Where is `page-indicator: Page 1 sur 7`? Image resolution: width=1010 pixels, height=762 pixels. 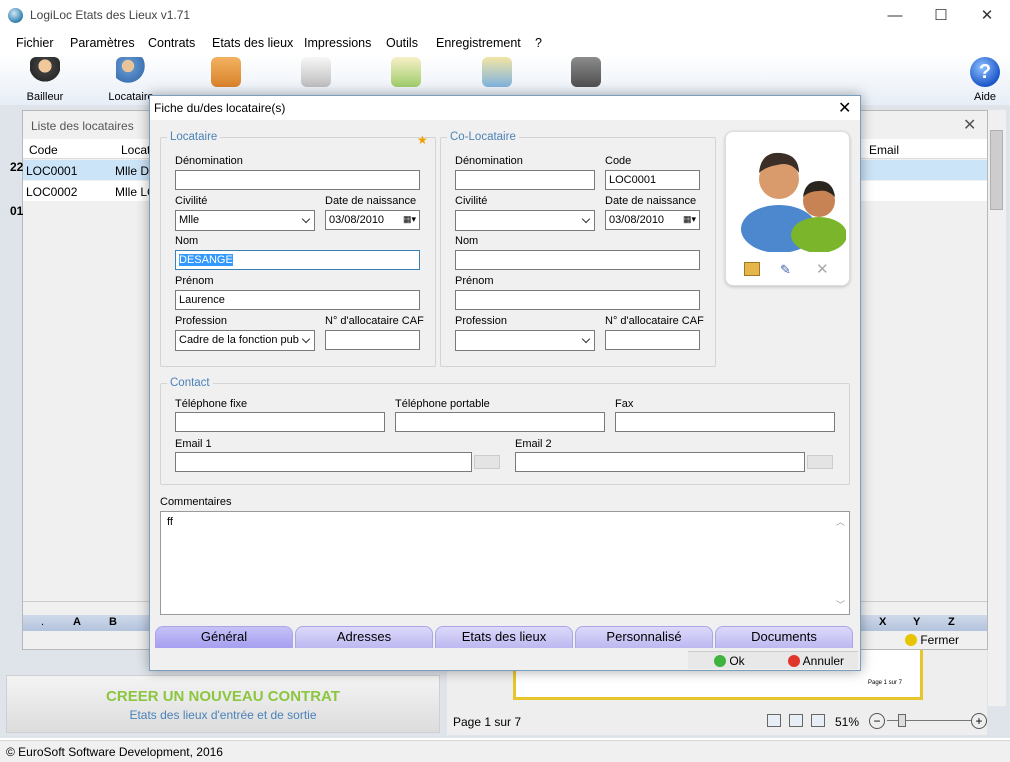
page-indicator: Page 1 sur 7 is located at coordinates (487, 722).